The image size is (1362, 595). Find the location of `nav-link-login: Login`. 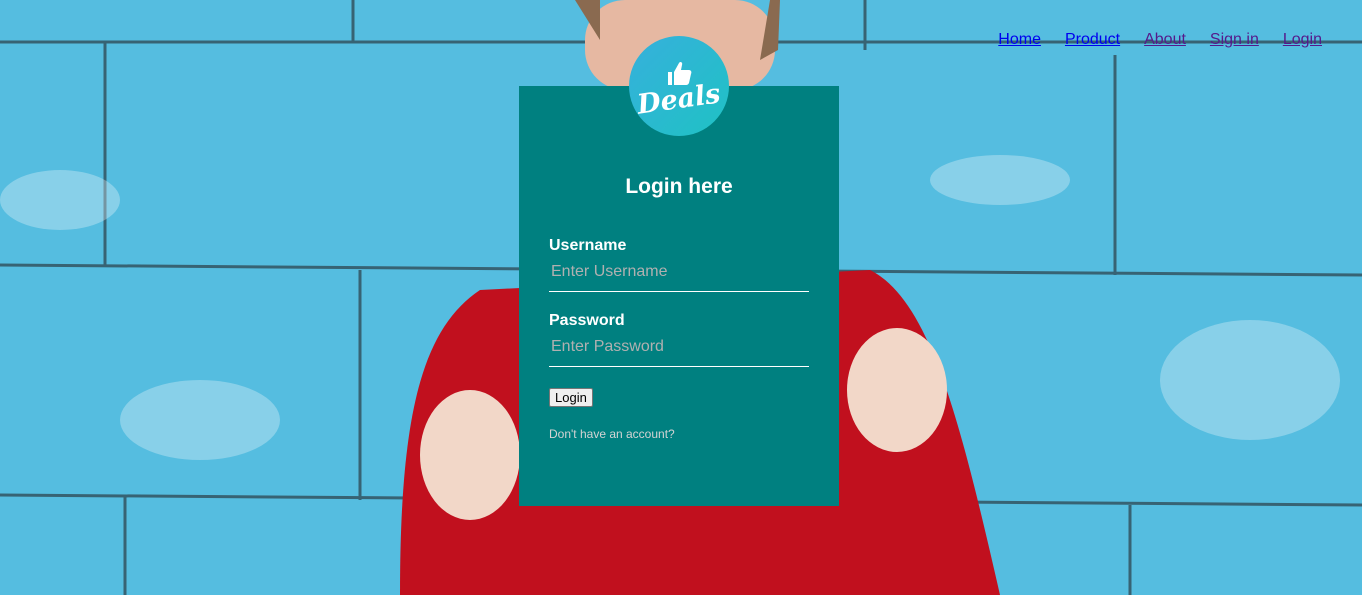

nav-link-login: Login is located at coordinates (1302, 40).